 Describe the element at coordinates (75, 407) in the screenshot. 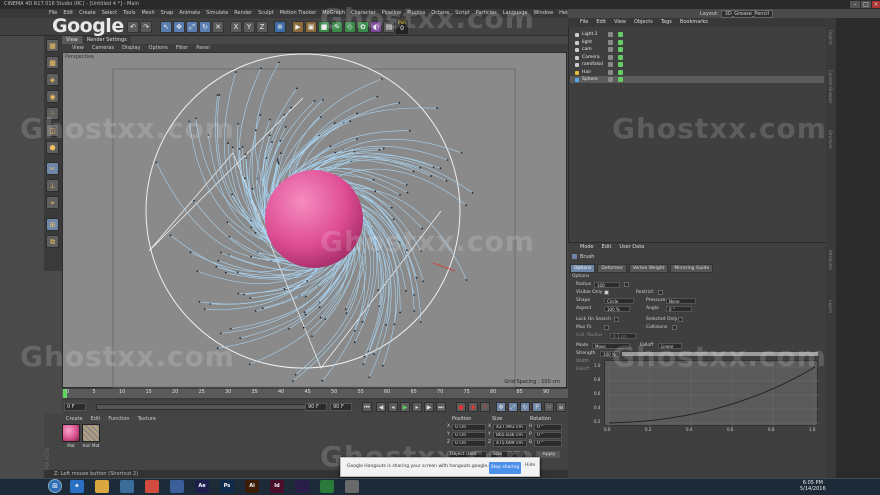

I see `start-frame-field: 0 F` at that location.